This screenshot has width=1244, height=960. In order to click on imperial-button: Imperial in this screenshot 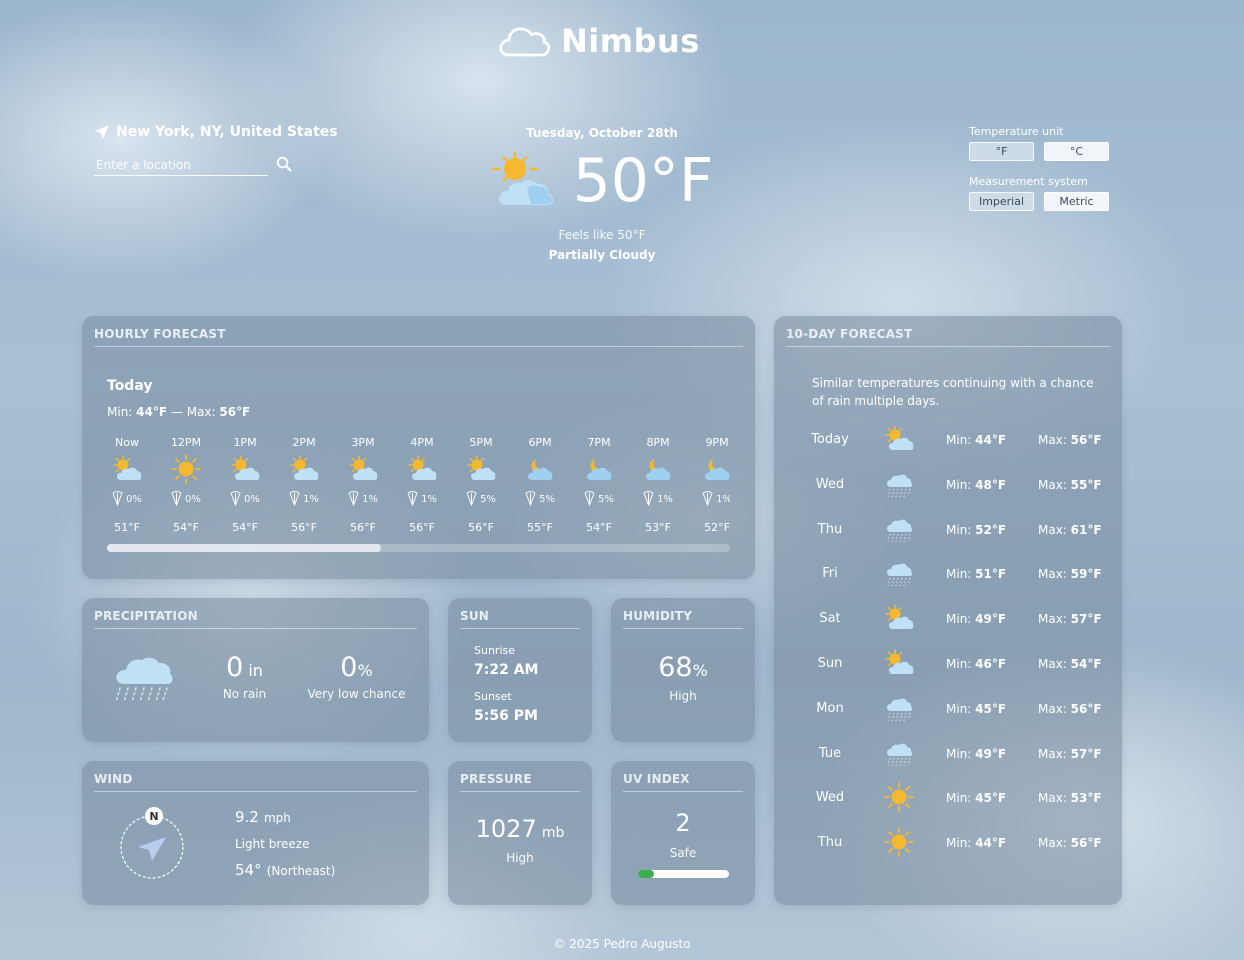, I will do `click(1001, 201)`.